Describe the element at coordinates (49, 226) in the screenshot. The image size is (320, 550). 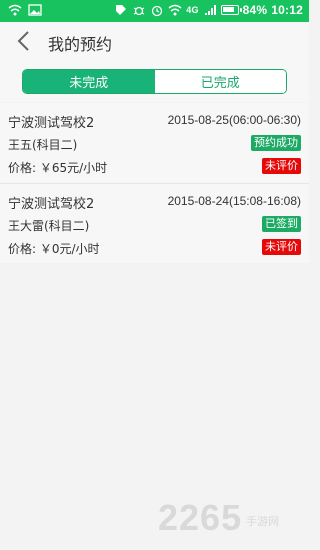
I see `coach-name: 王大雷(科目二)` at that location.